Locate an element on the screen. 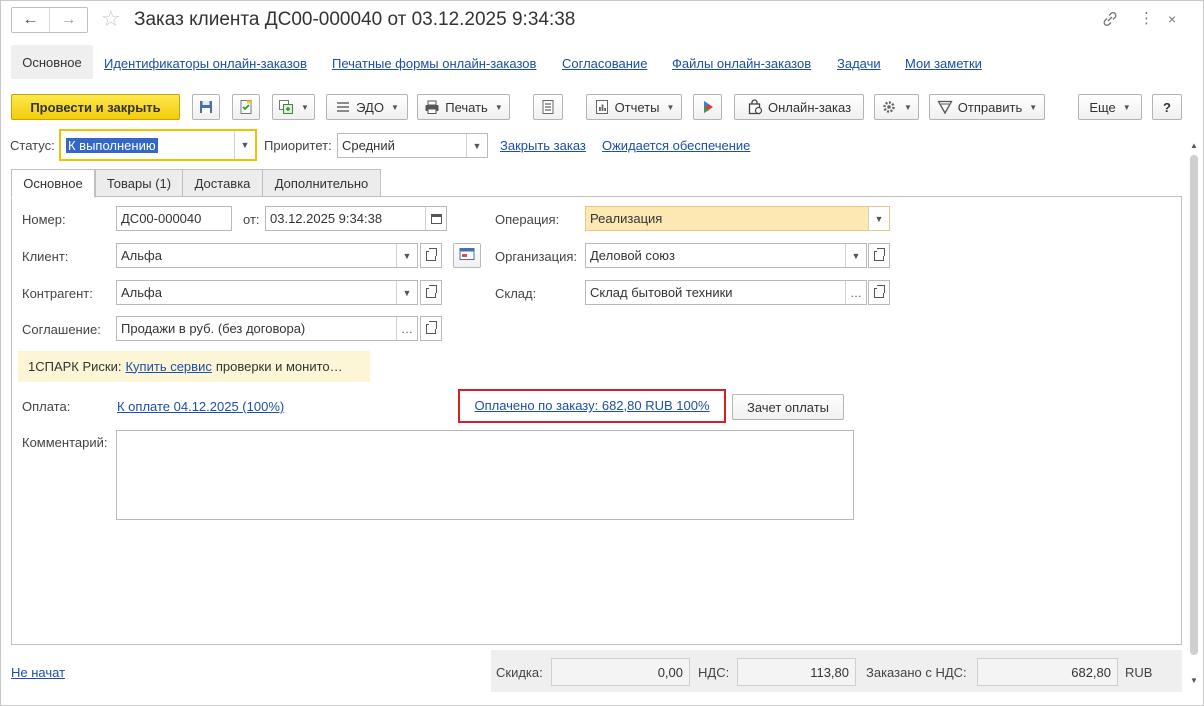  buy-service-link: Купить сервис is located at coordinates (168, 367).